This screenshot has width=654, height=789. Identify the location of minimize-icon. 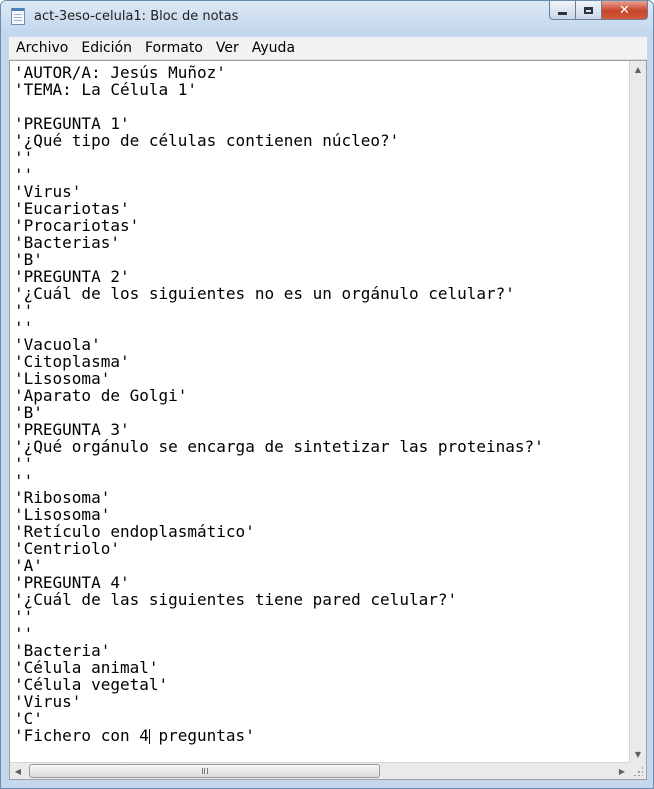
(562, 13).